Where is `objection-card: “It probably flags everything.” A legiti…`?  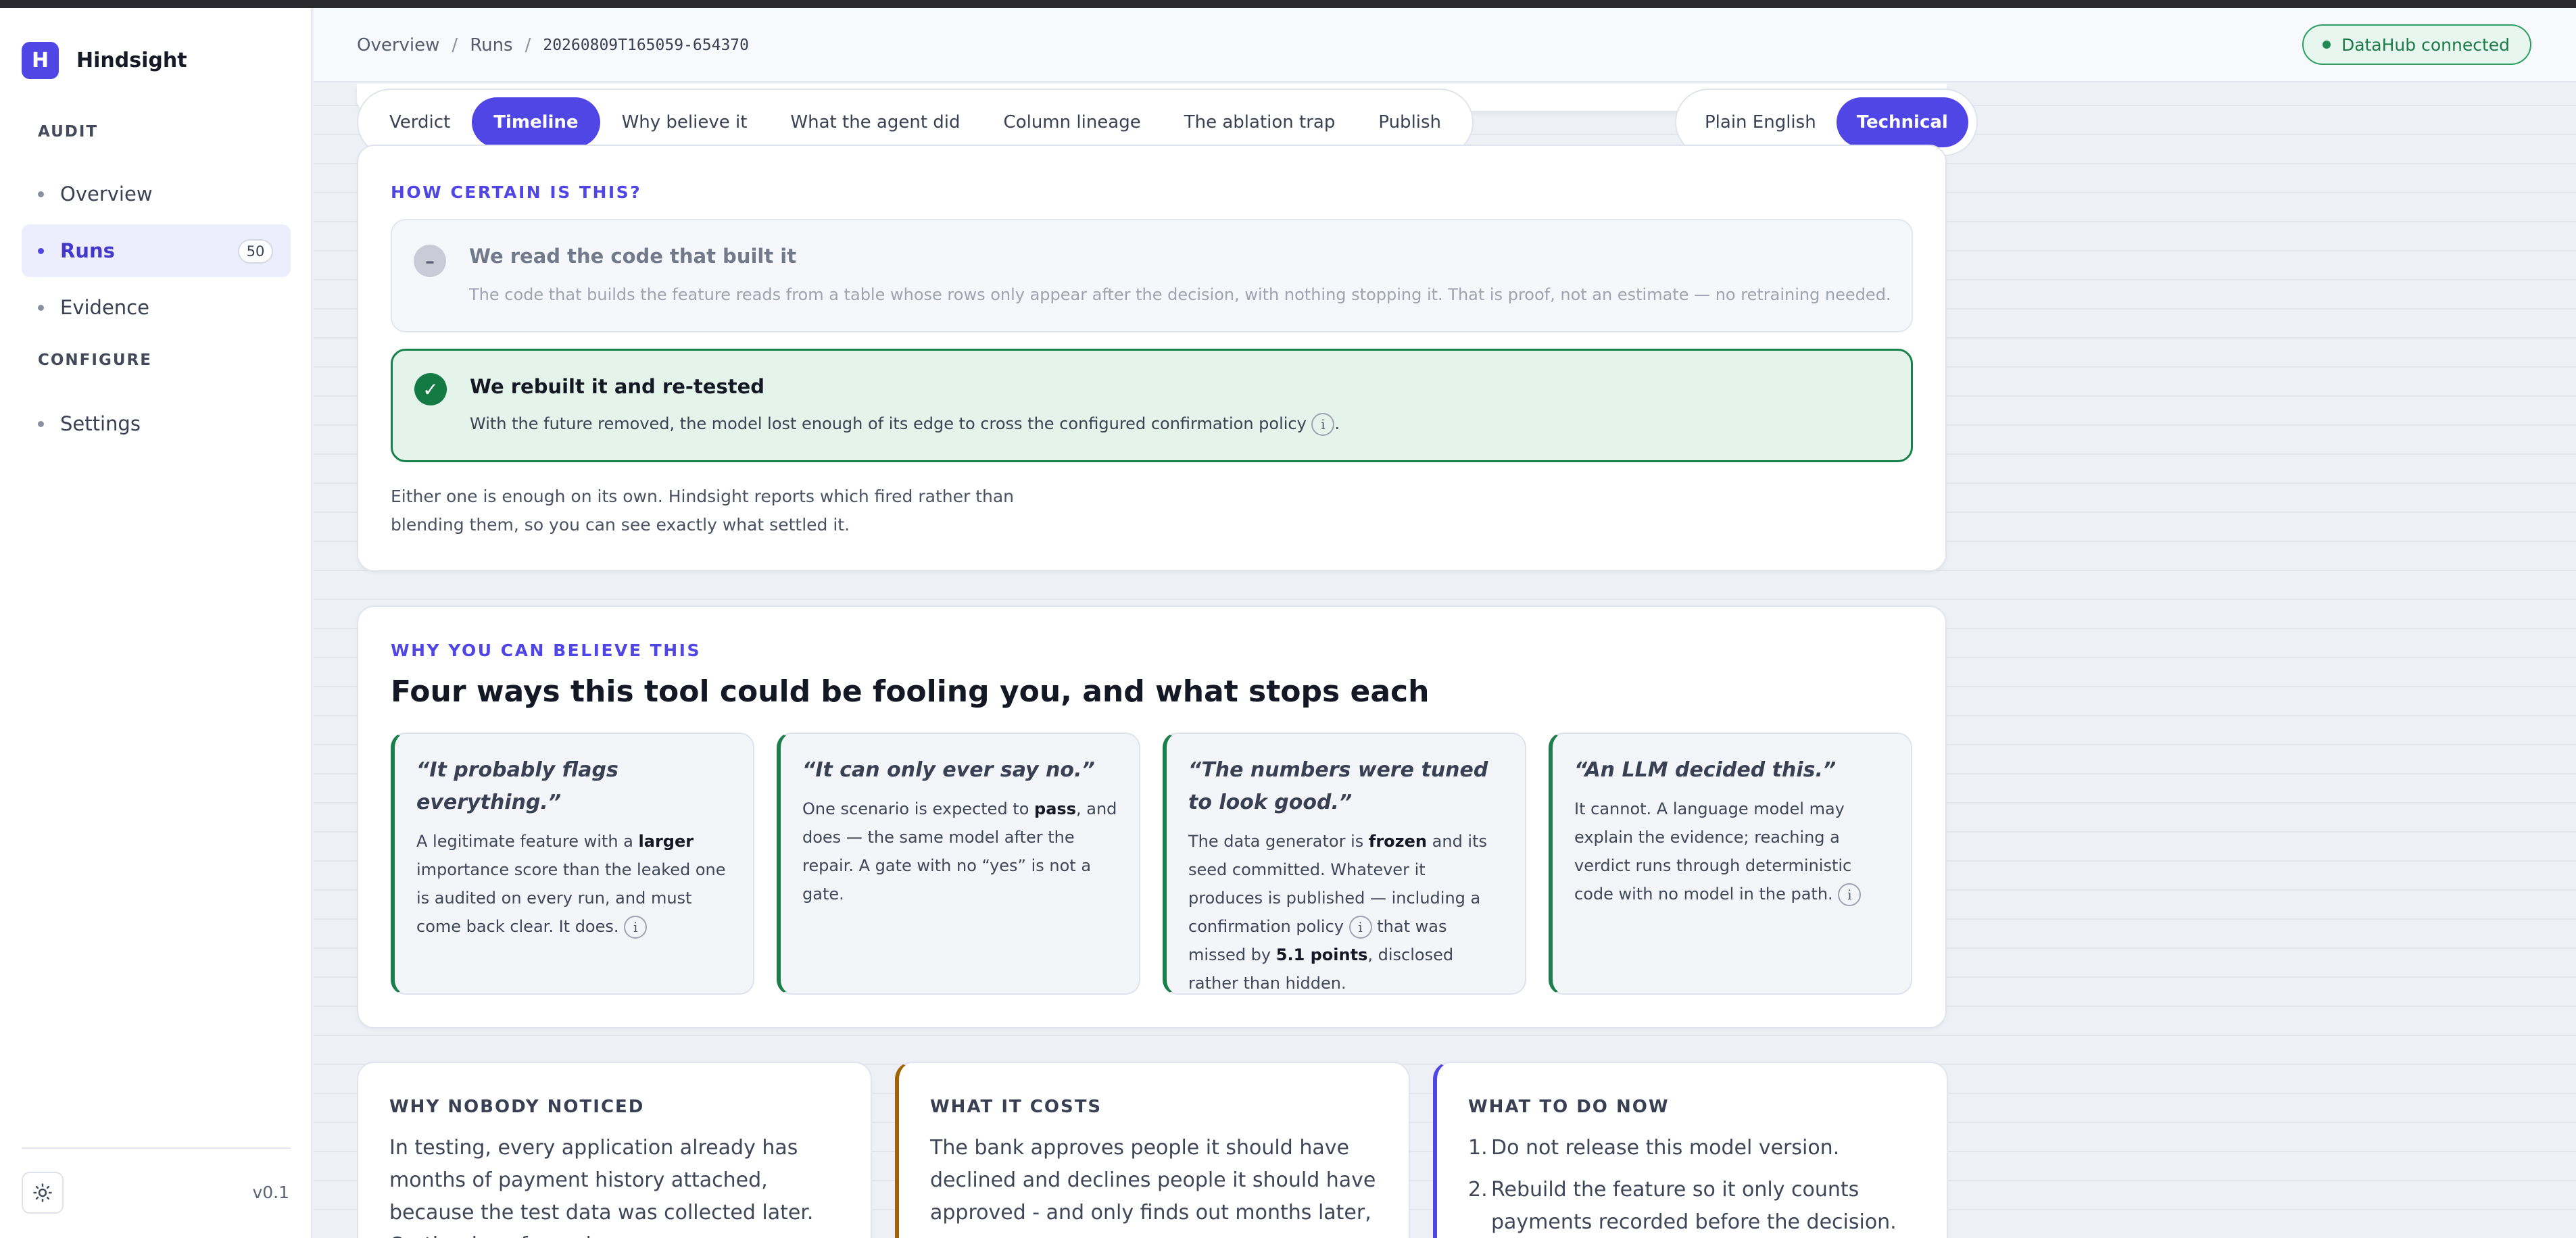 objection-card: “It probably flags everything.” A legiti… is located at coordinates (572, 864).